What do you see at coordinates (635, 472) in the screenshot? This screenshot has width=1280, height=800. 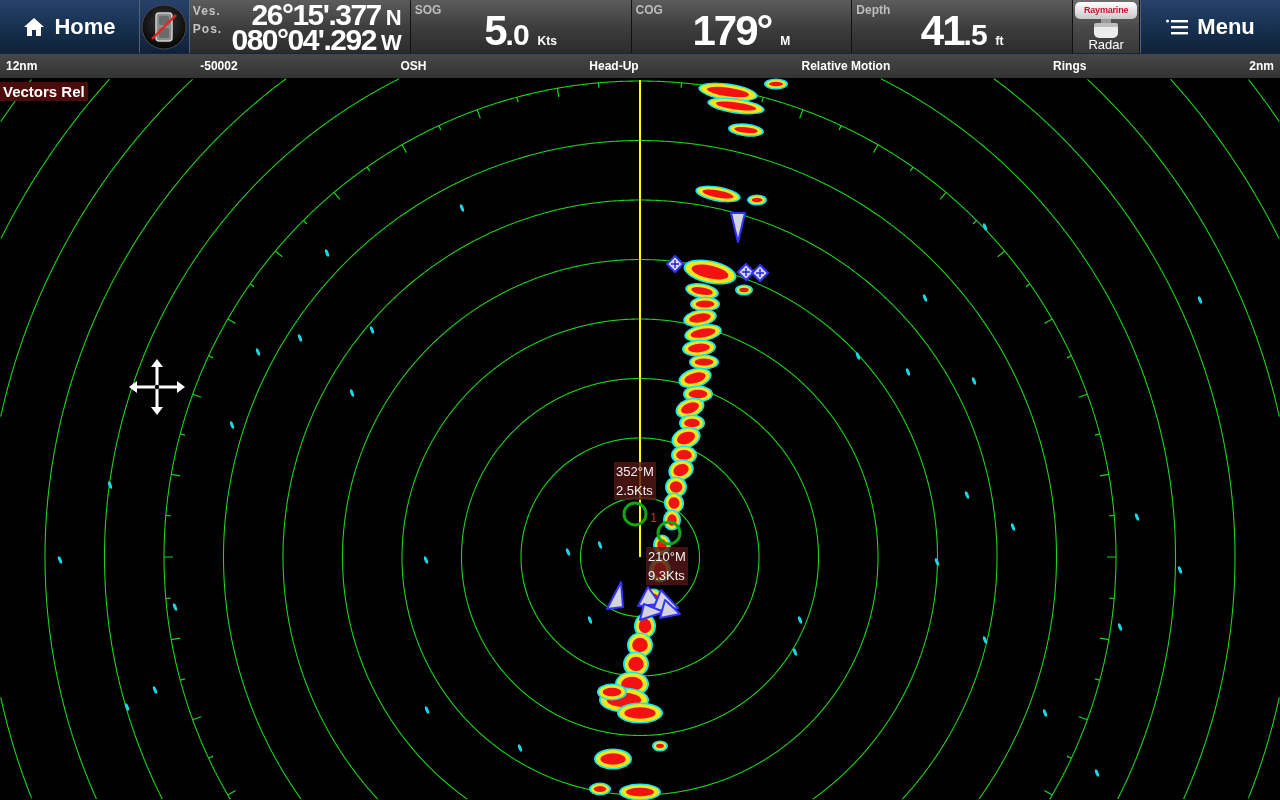 I see `target-bearing: 352°M` at bounding box center [635, 472].